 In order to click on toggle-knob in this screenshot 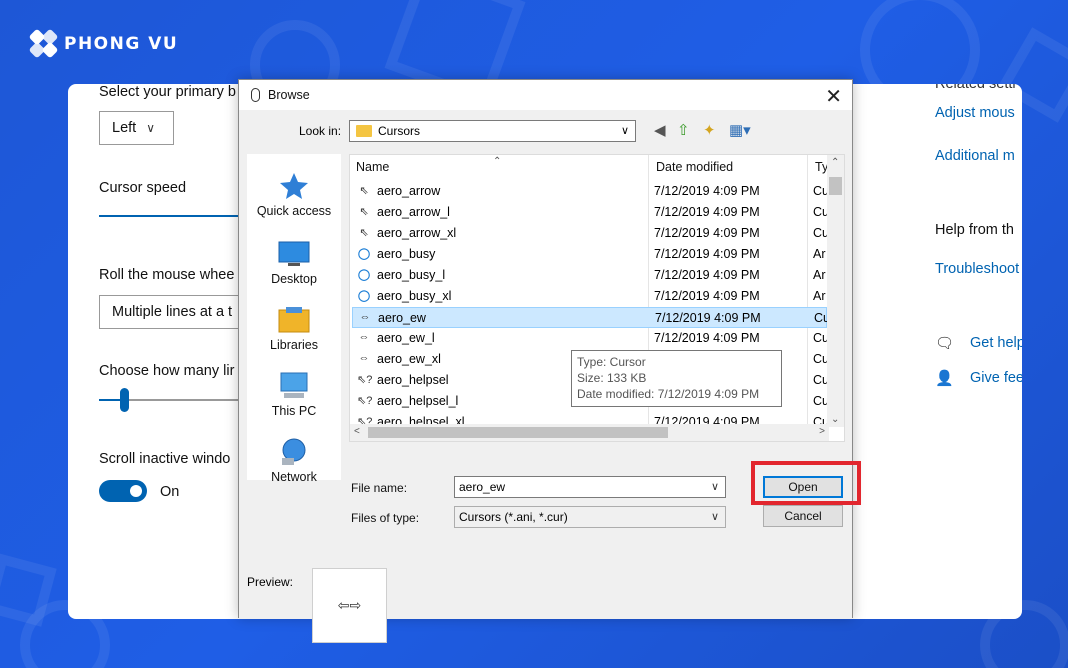, I will do `click(136, 491)`.